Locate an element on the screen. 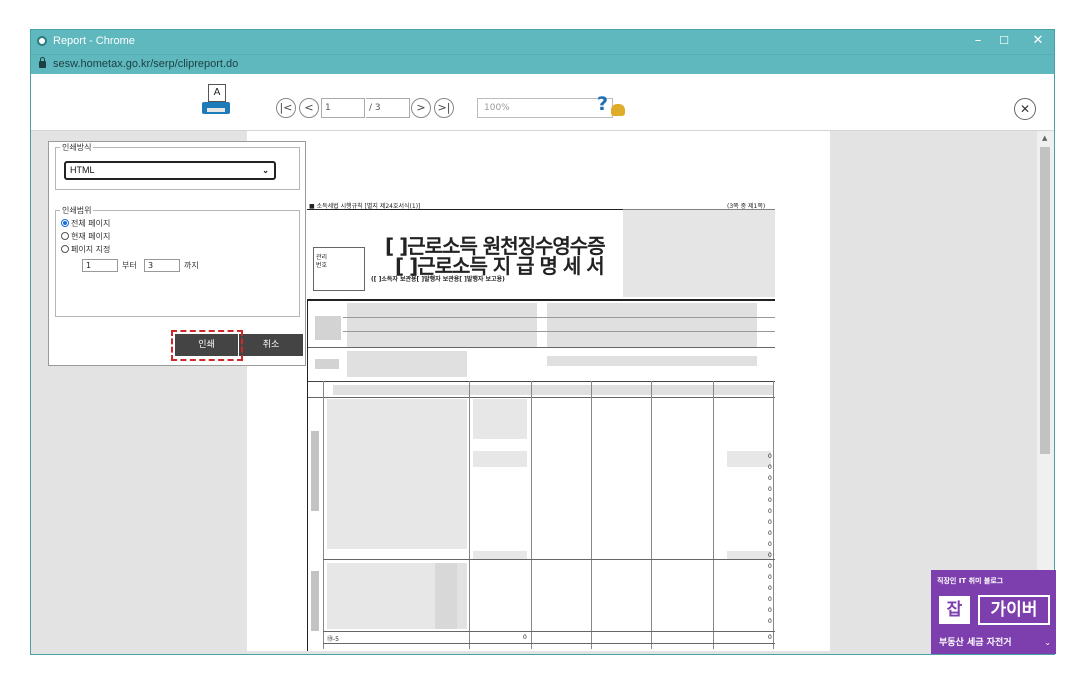 Image resolution: width=1086 pixels, height=683 pixels. maximize-button: ☐ is located at coordinates (1004, 41).